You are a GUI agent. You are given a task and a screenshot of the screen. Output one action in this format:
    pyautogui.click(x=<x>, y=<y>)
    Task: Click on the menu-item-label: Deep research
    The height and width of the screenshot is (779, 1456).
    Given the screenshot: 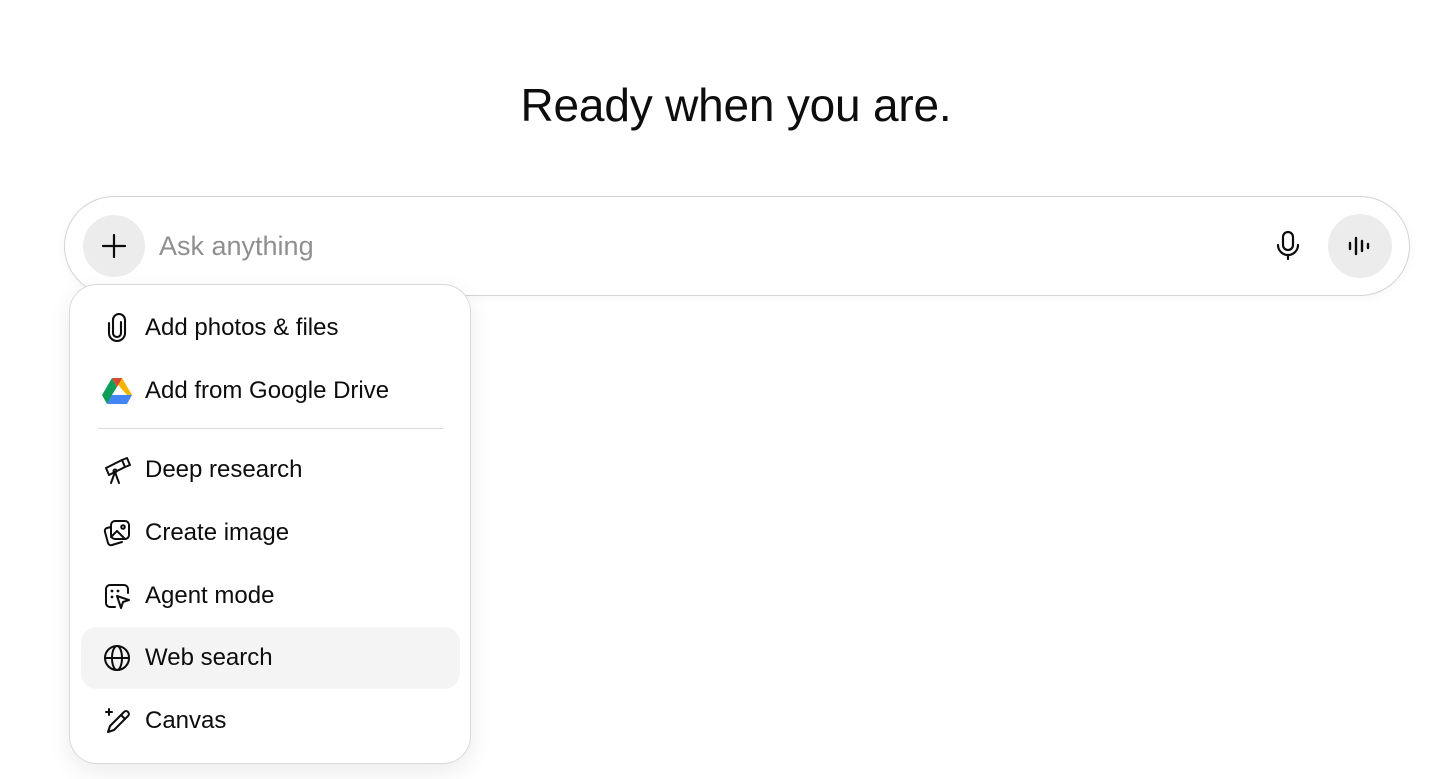 What is the action you would take?
    pyautogui.click(x=224, y=469)
    